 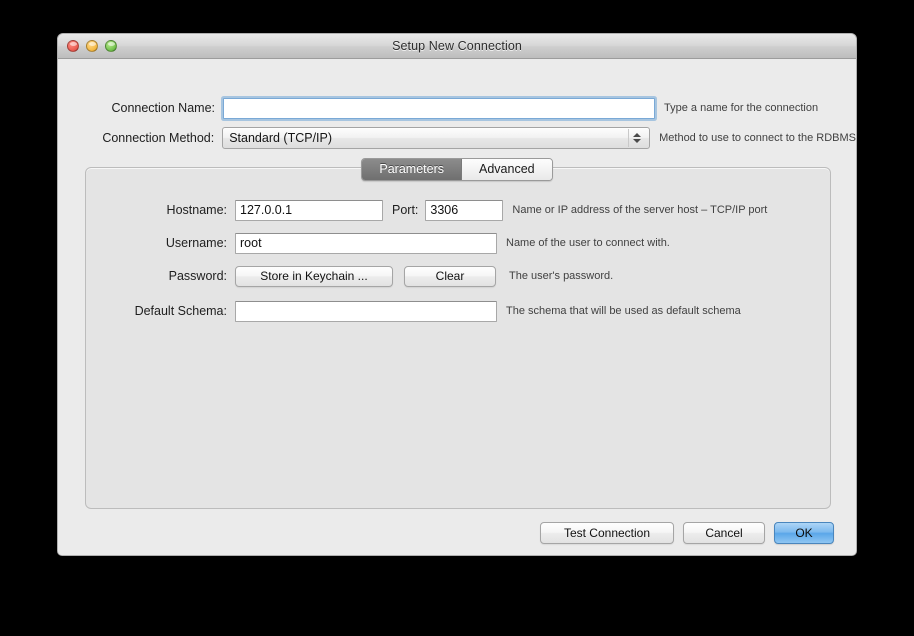 I want to click on hostname-input, so click(x=309, y=210).